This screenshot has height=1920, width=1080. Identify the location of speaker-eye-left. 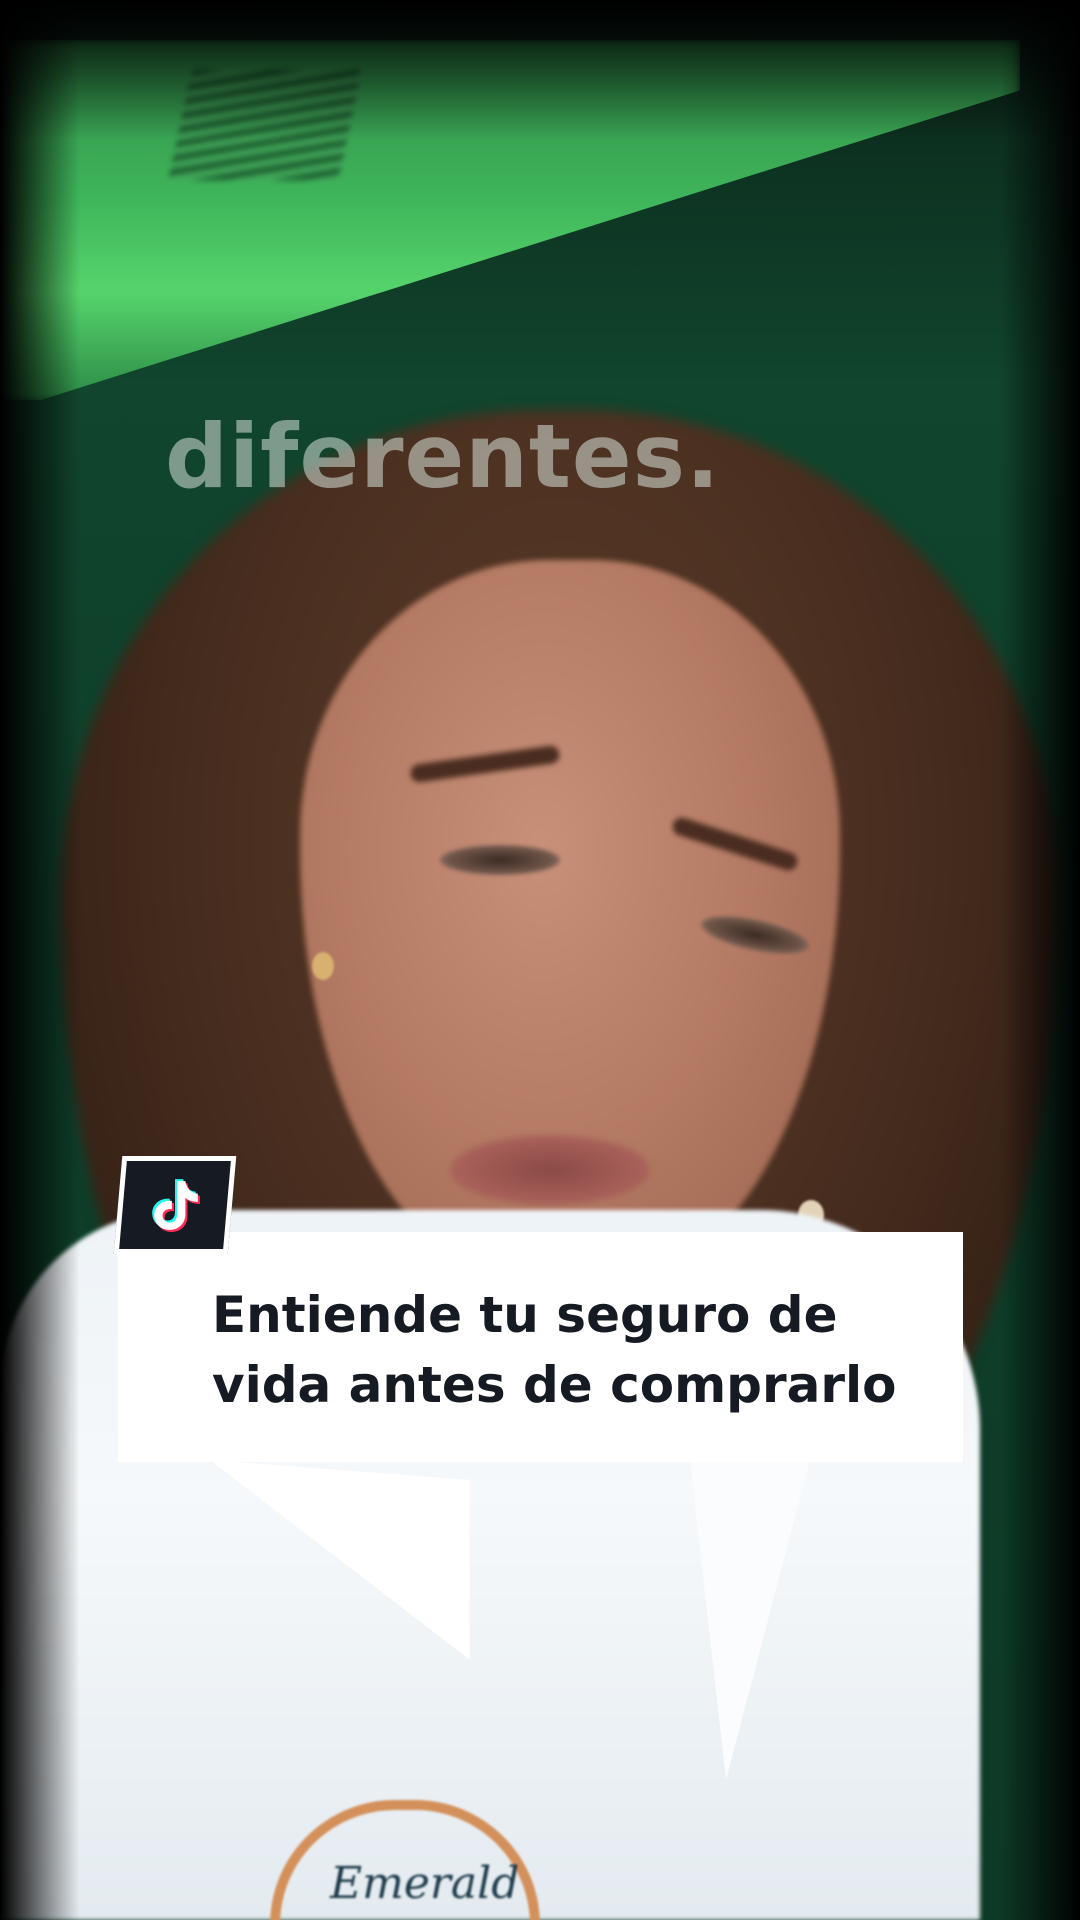
(500, 860).